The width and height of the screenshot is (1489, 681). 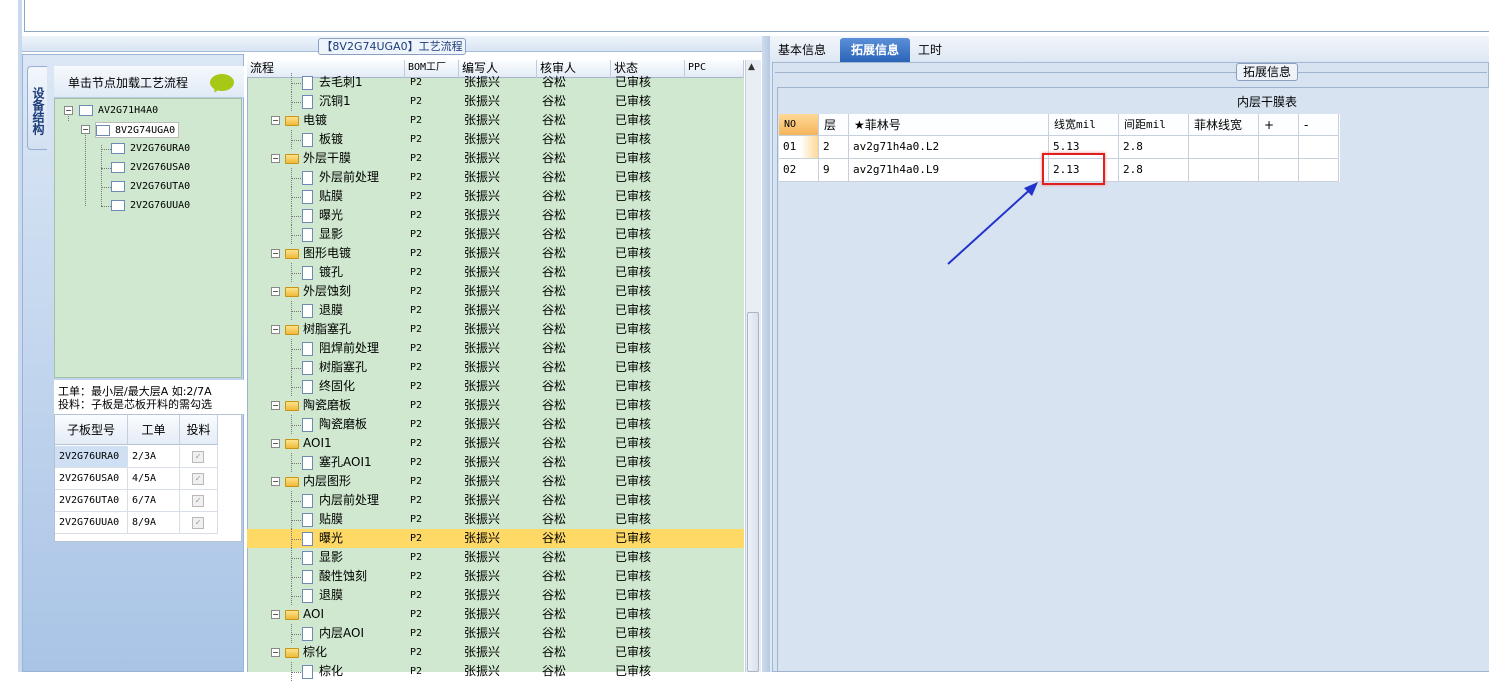 What do you see at coordinates (91, 501) in the screenshot?
I see `subtable-cell-model: 2V2G76UTA0` at bounding box center [91, 501].